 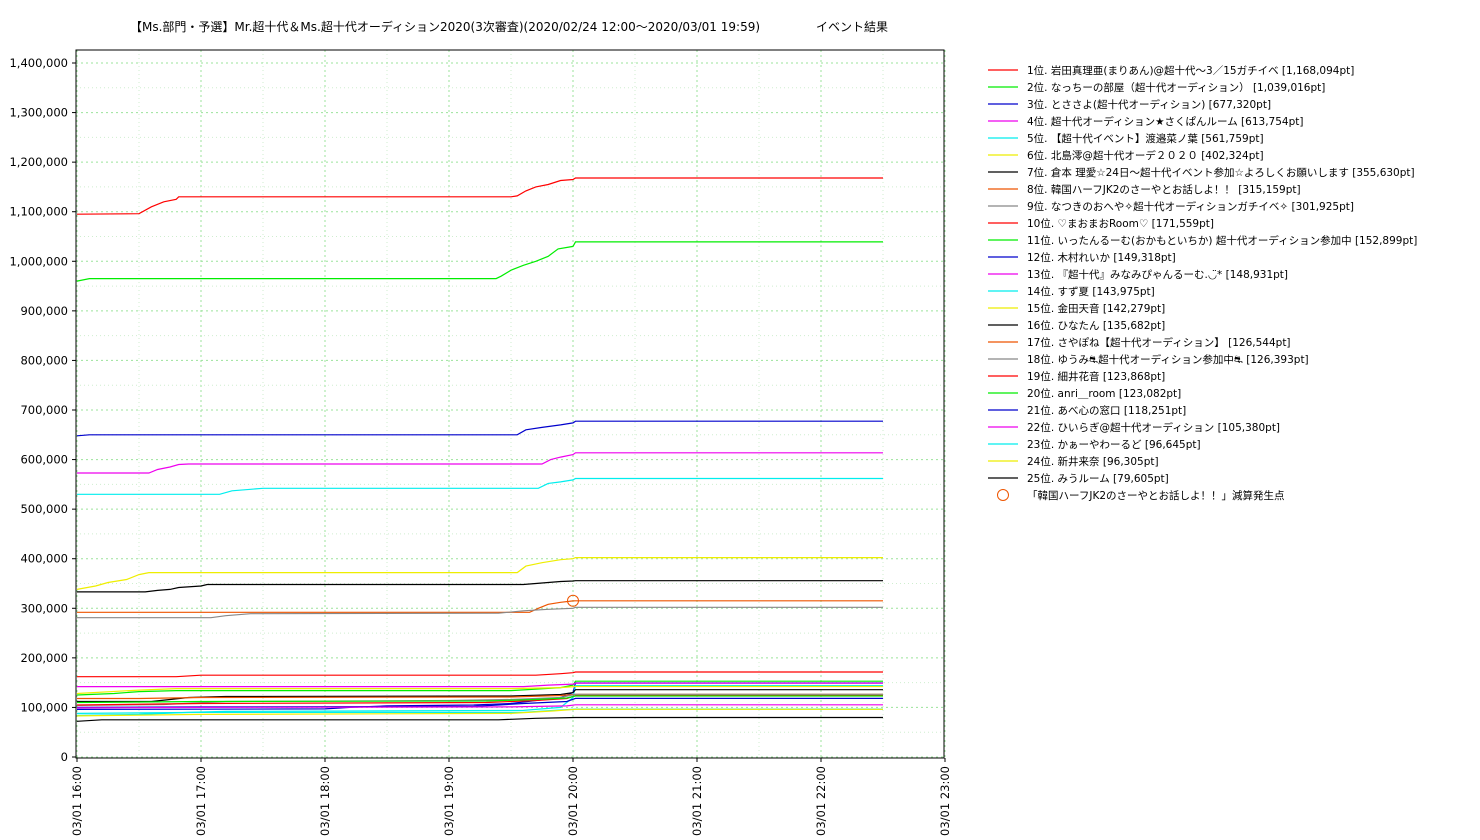 I want to click on legend-entry: 19位. 細井花音 [123,868pt], so click(x=1096, y=376).